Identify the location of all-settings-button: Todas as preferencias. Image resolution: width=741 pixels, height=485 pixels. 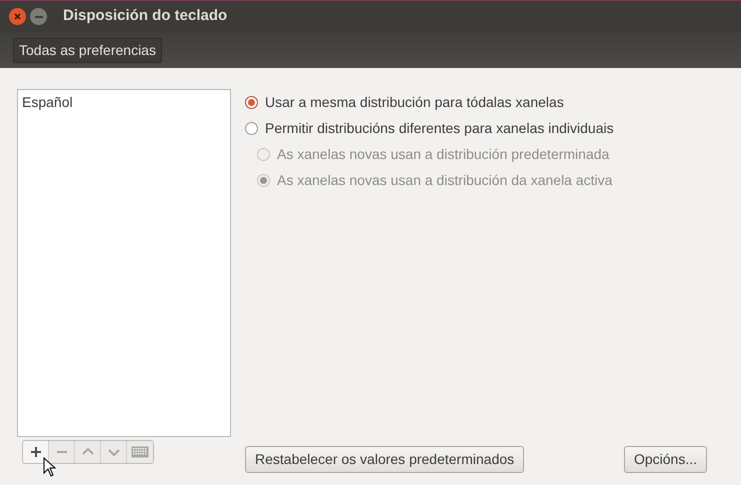
(87, 50).